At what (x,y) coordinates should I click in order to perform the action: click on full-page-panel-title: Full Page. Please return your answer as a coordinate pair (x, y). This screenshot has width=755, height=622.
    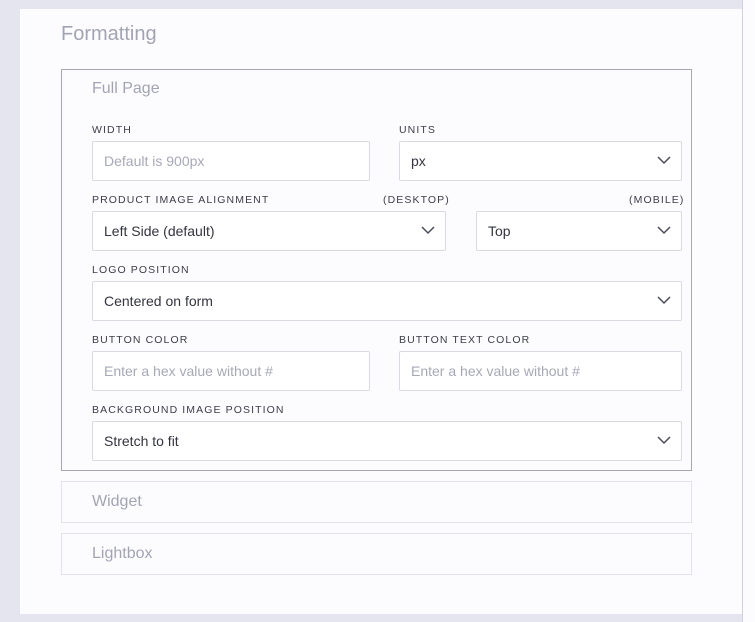
    Looking at the image, I should click on (126, 89).